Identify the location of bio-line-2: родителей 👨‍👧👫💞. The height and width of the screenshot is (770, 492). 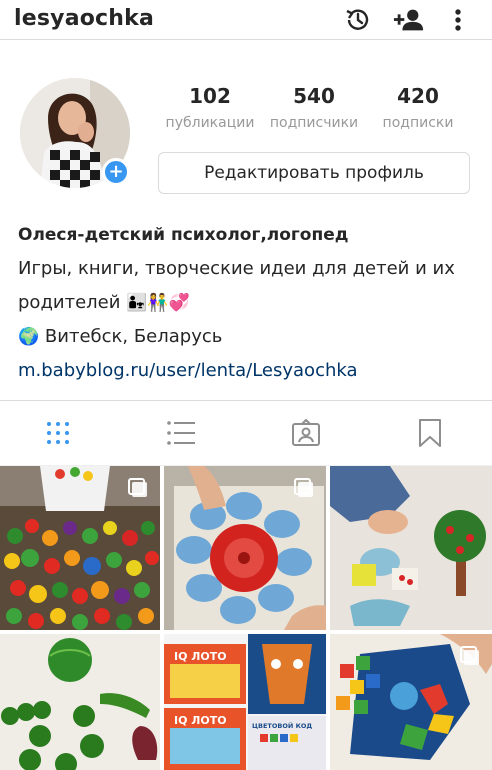
(248, 303).